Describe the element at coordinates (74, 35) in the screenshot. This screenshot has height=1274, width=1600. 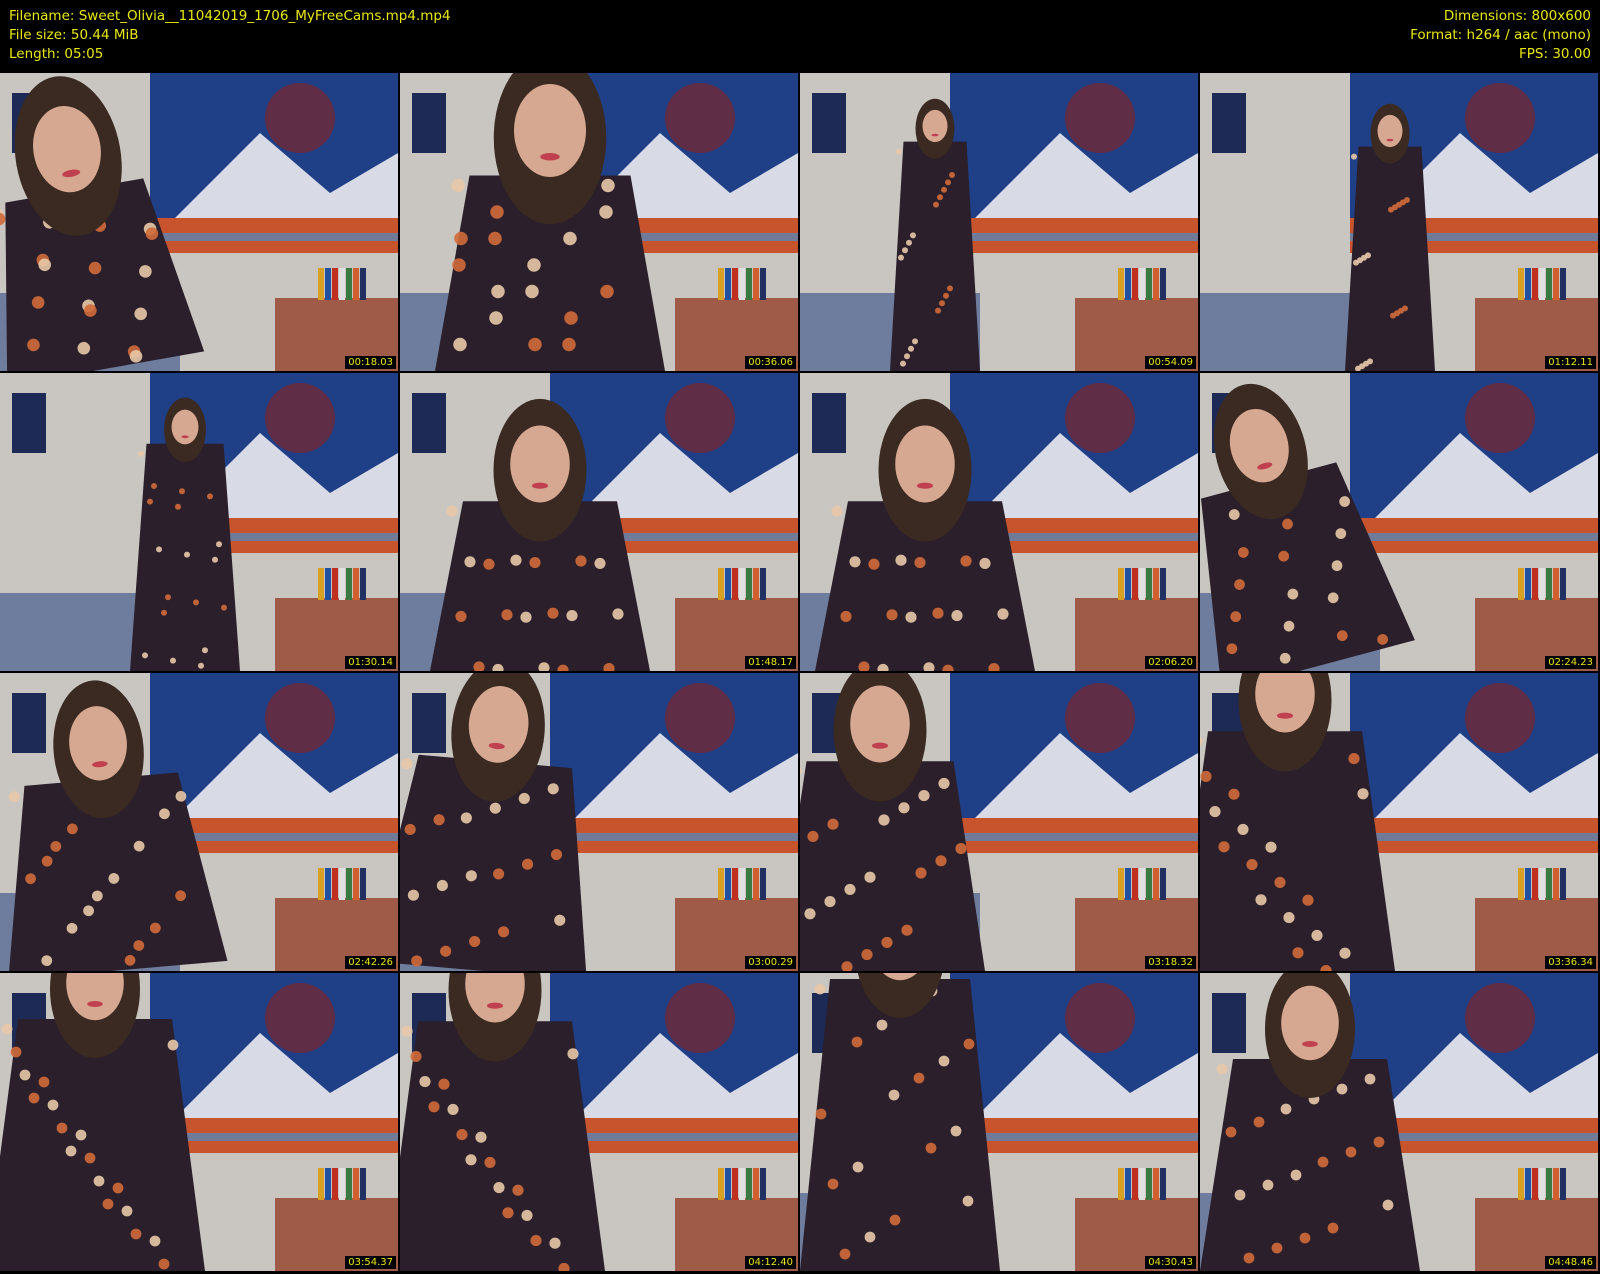
I see `file-size-line: File size: 50.44 MiB` at that location.